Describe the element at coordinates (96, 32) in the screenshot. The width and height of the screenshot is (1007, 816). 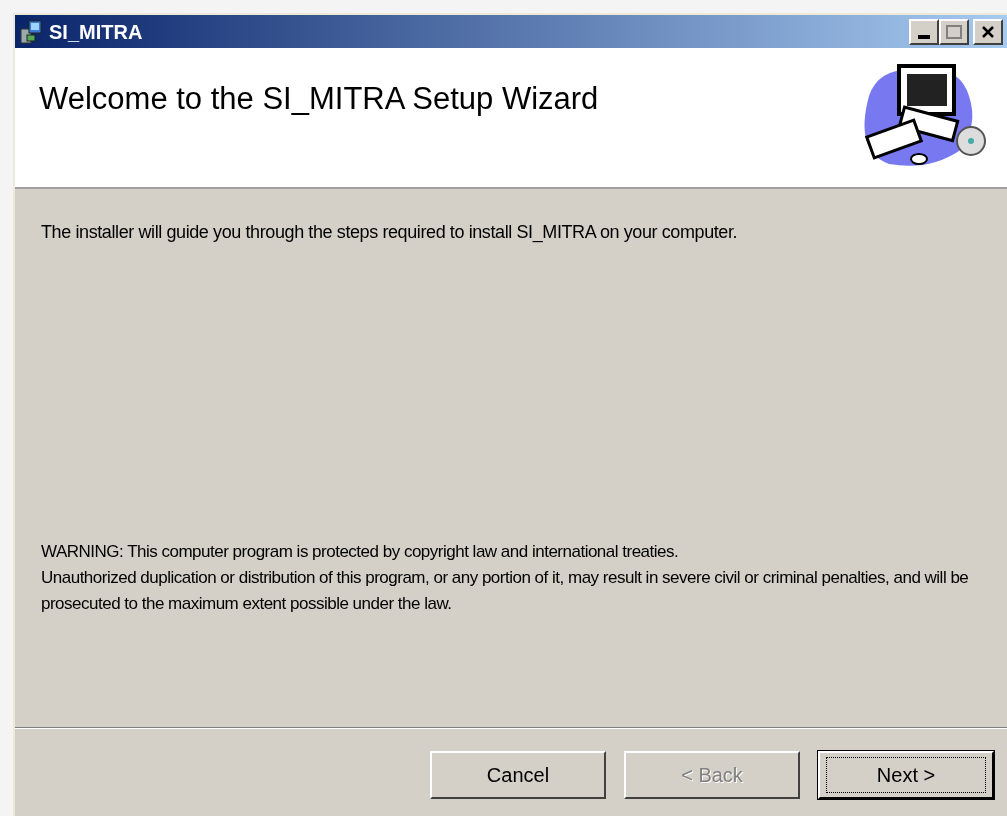
I see `window-title: SI_MITRA` at that location.